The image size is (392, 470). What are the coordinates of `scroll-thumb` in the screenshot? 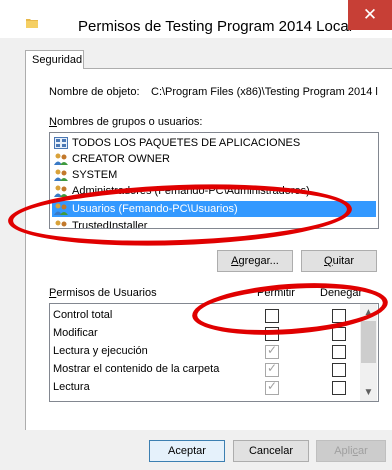 It's located at (368, 342).